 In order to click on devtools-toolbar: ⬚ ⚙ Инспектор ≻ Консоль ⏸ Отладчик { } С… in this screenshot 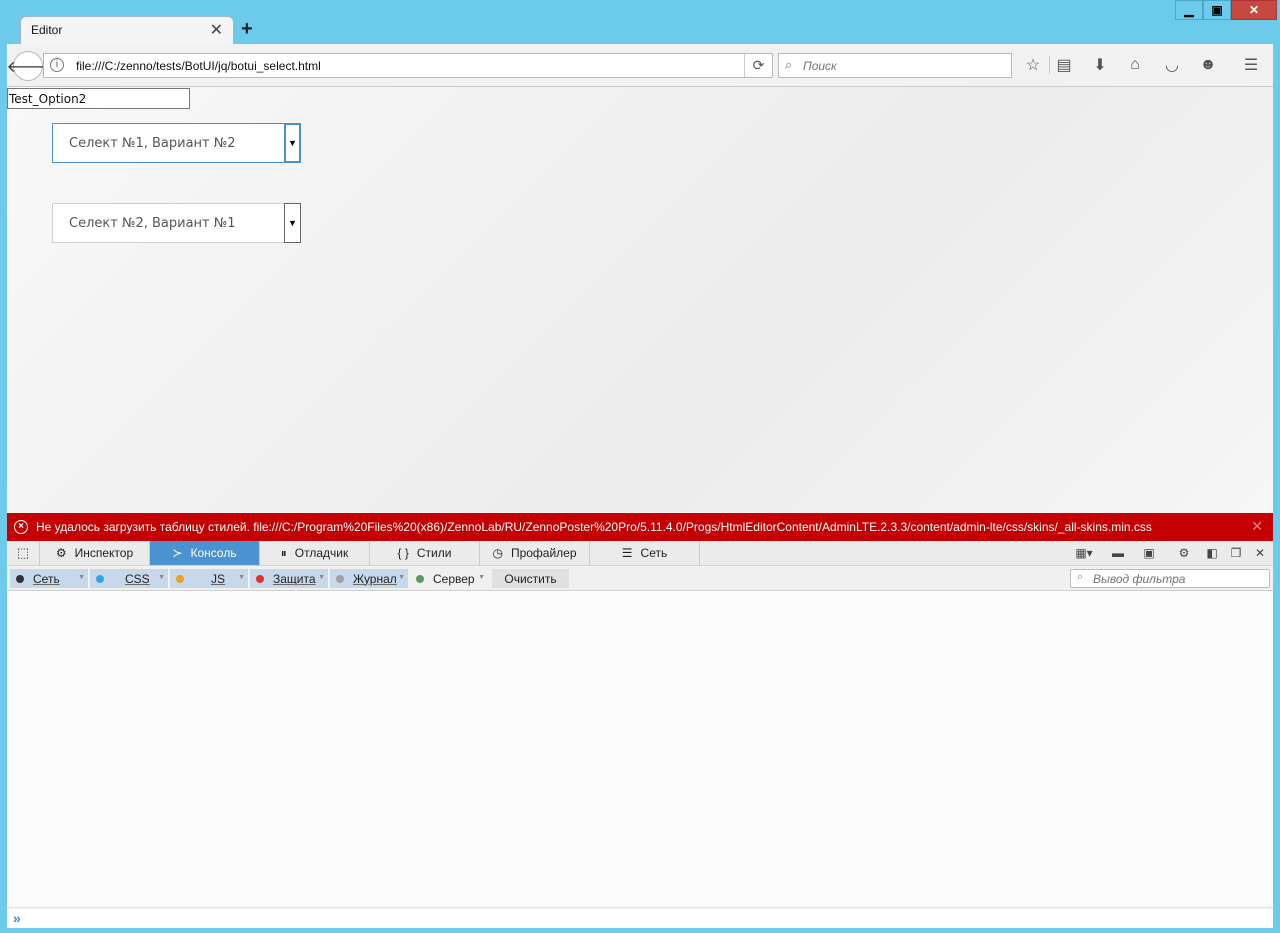, I will do `click(640, 553)`.